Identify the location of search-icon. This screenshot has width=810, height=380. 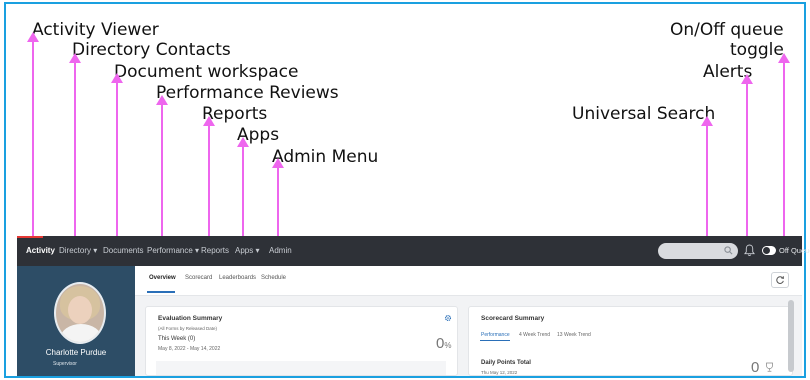
(728, 250).